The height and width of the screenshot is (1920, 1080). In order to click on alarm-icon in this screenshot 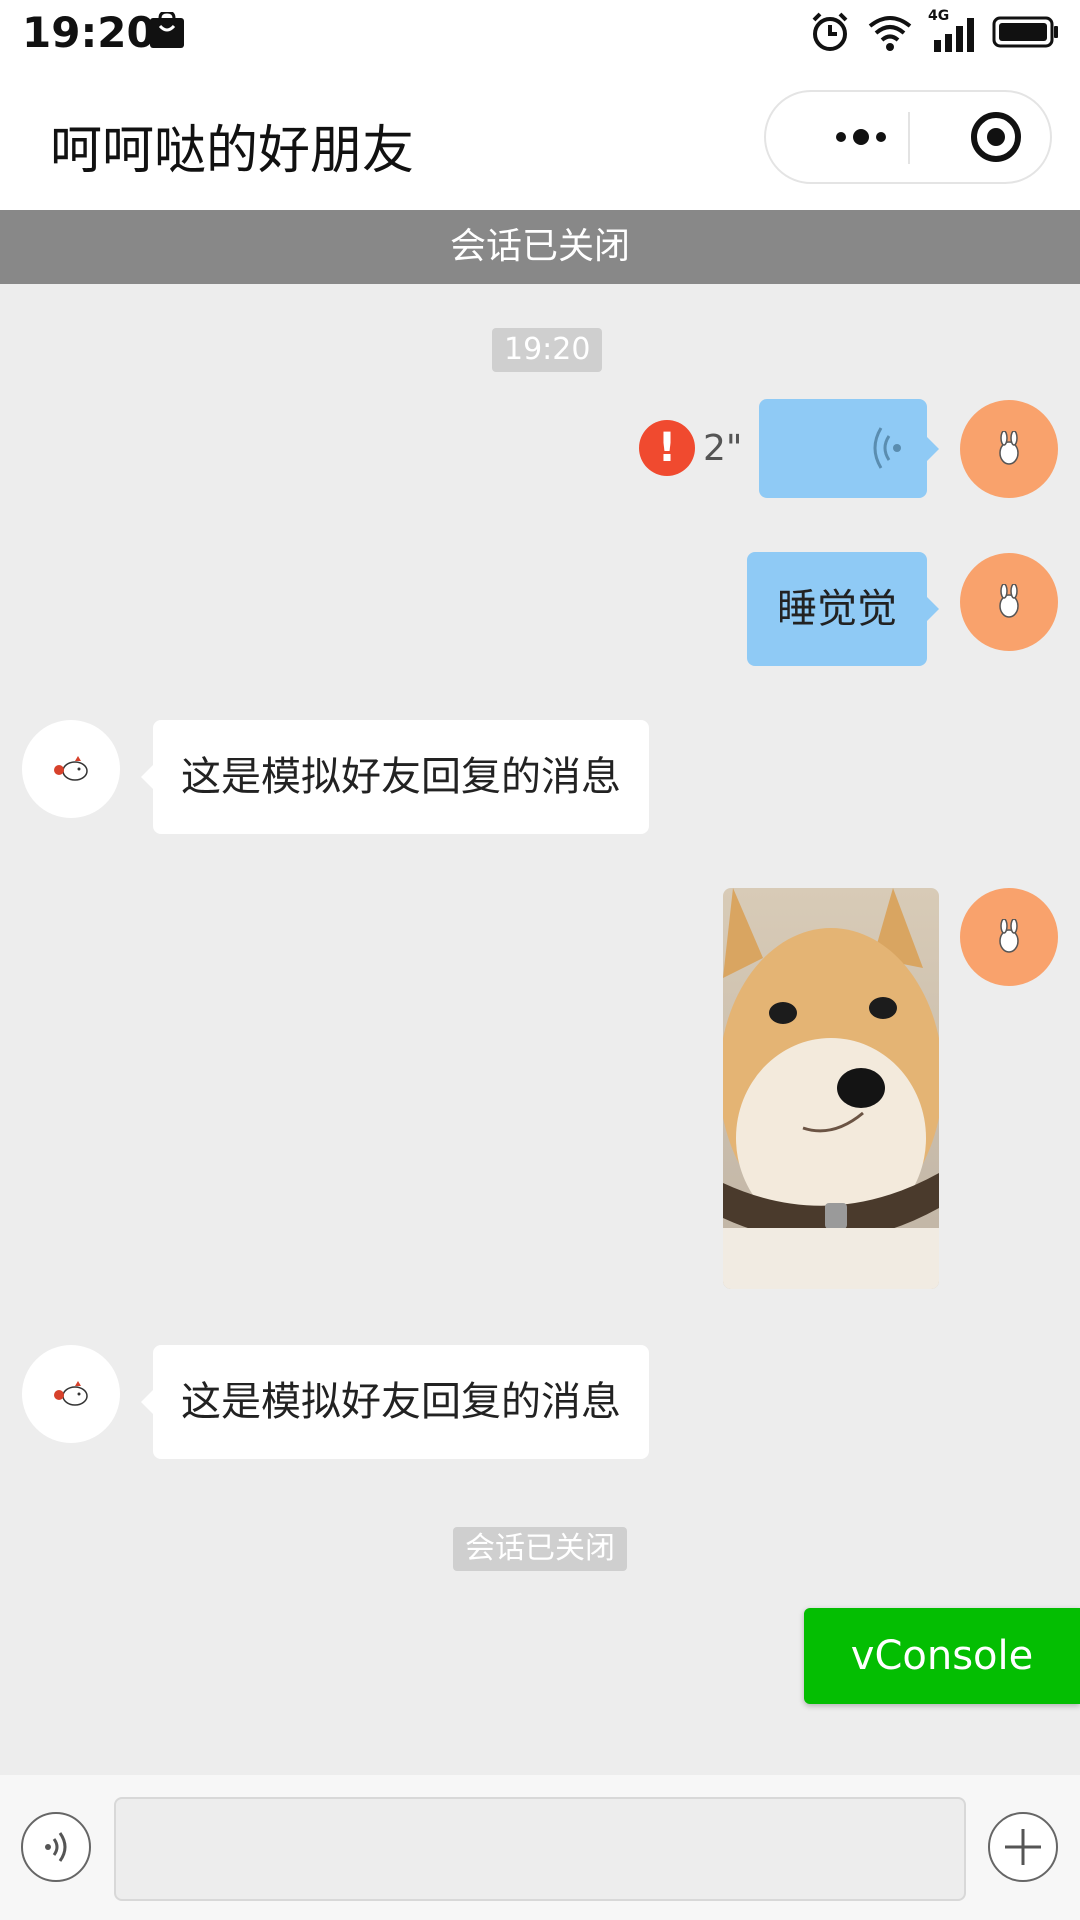, I will do `click(830, 31)`.